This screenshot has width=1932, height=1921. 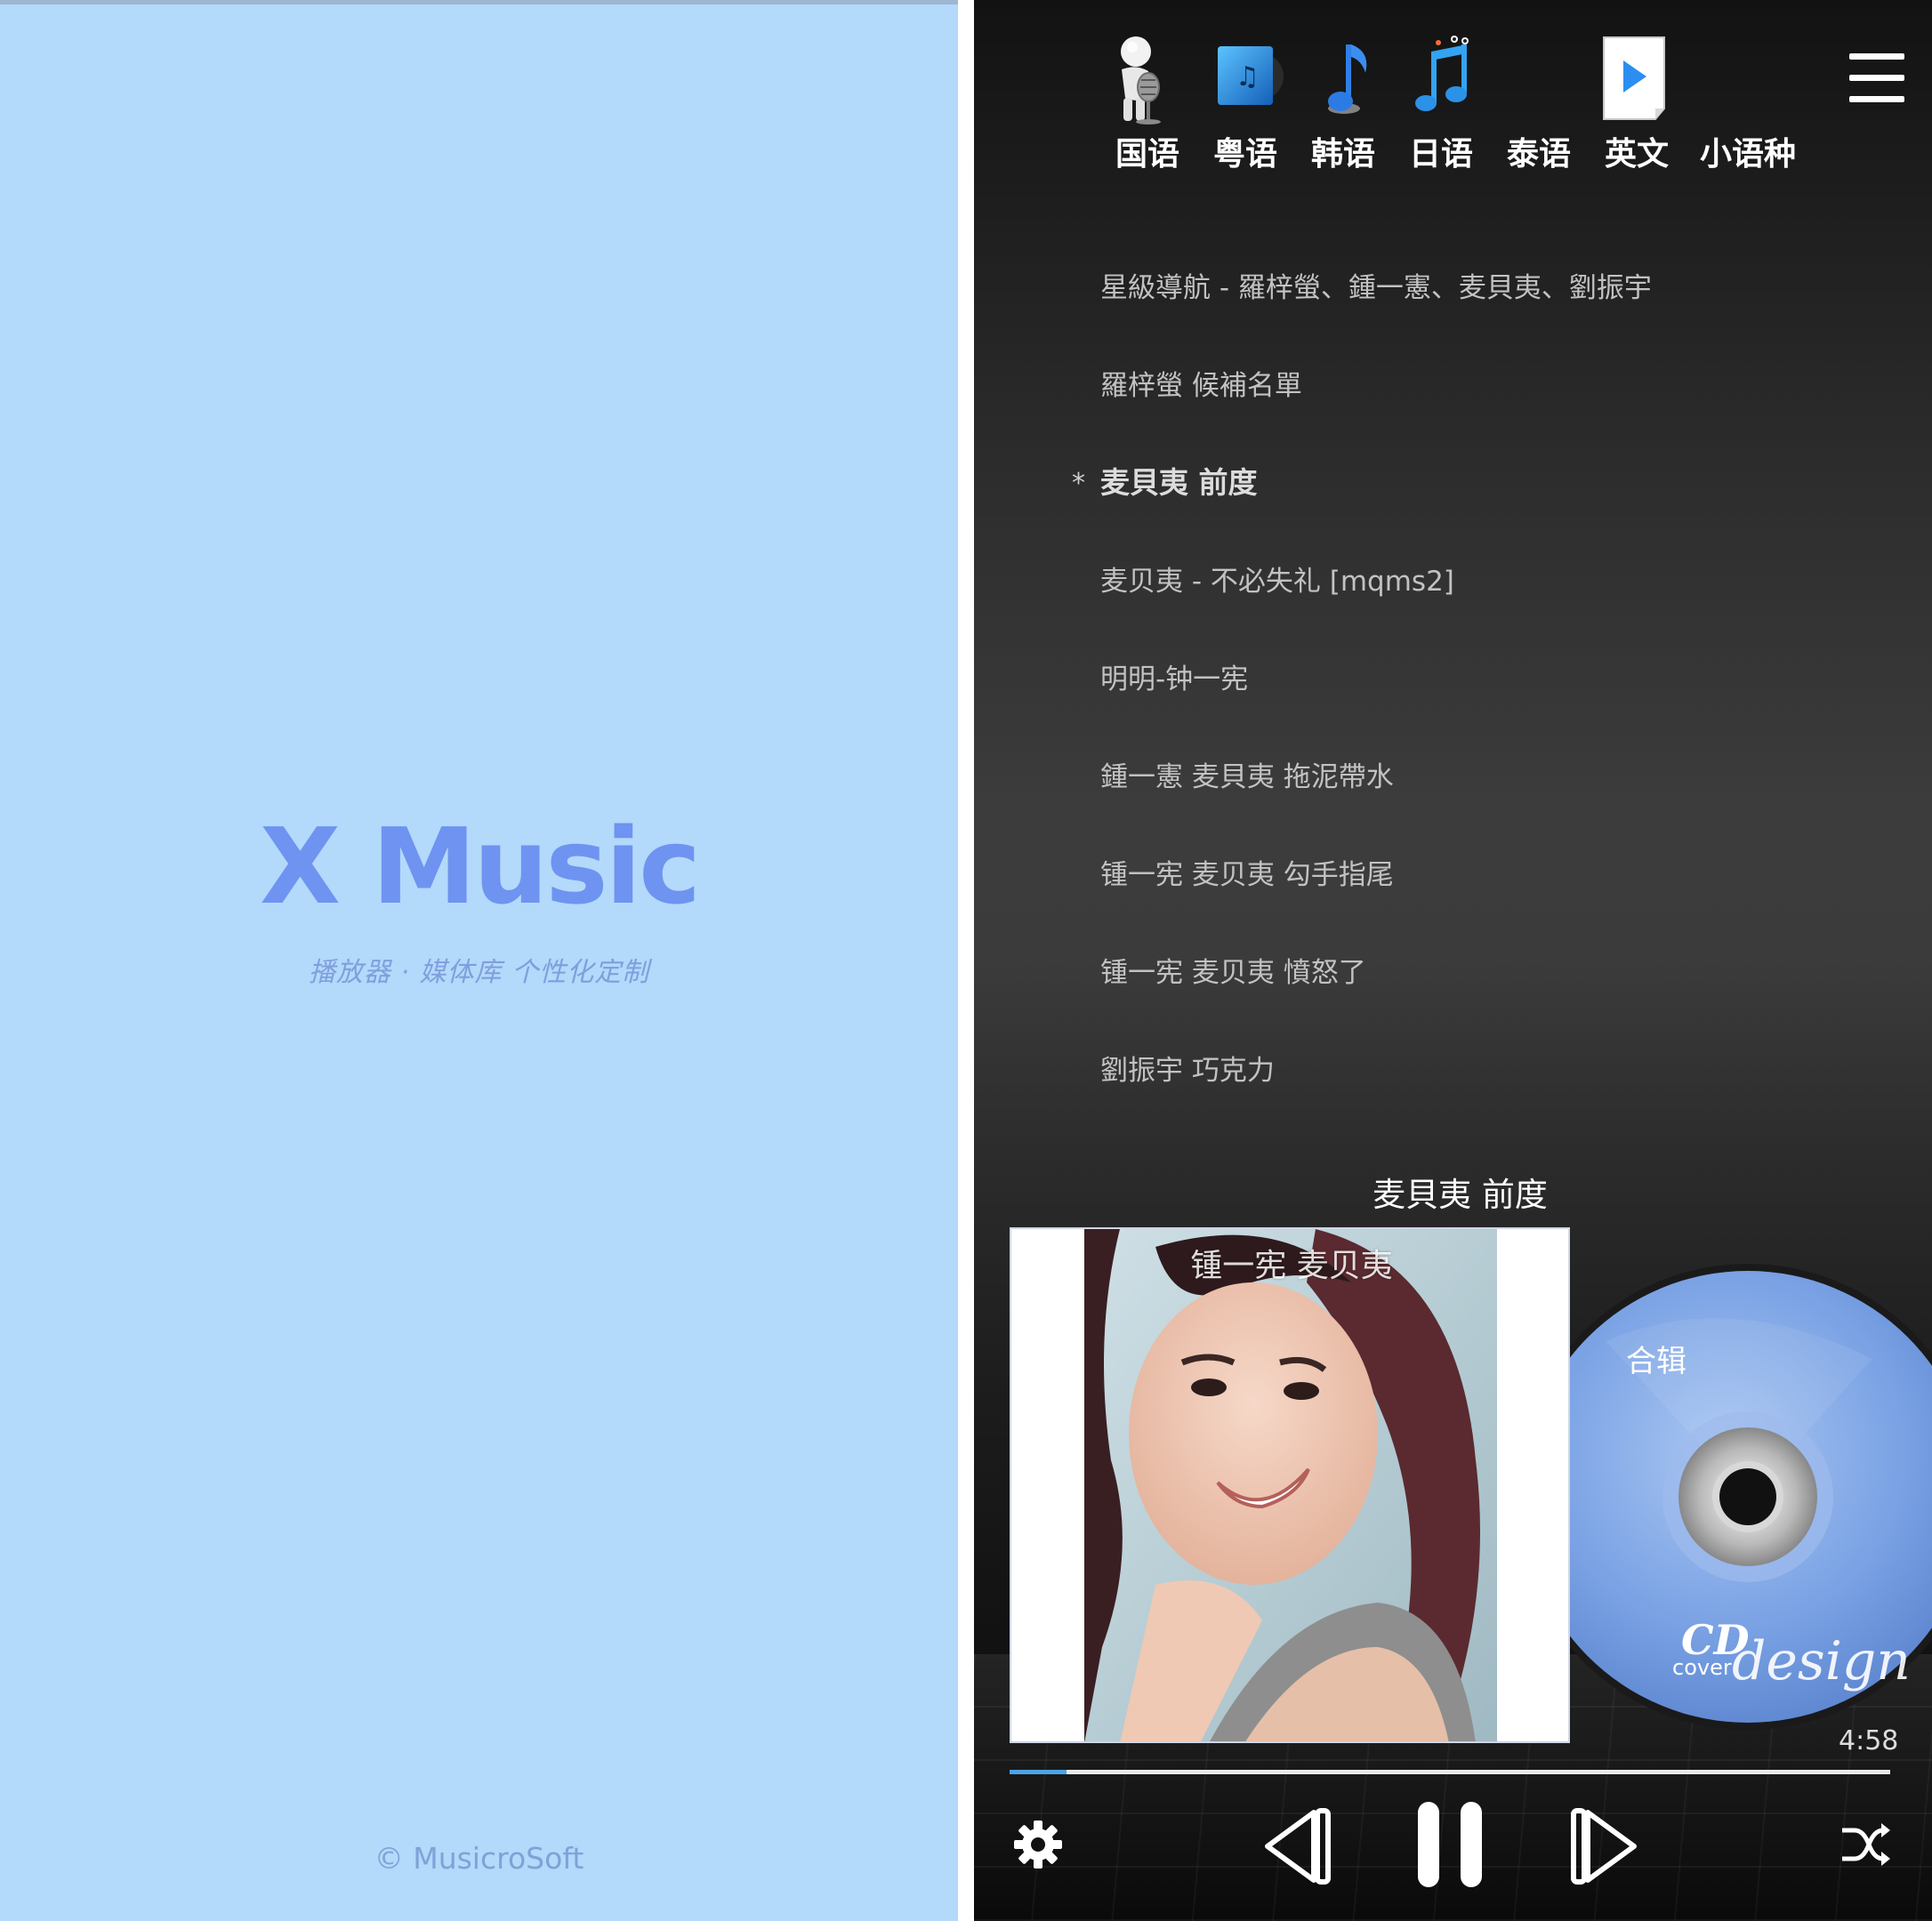 What do you see at coordinates (1449, 1844) in the screenshot?
I see `pause-icon` at bounding box center [1449, 1844].